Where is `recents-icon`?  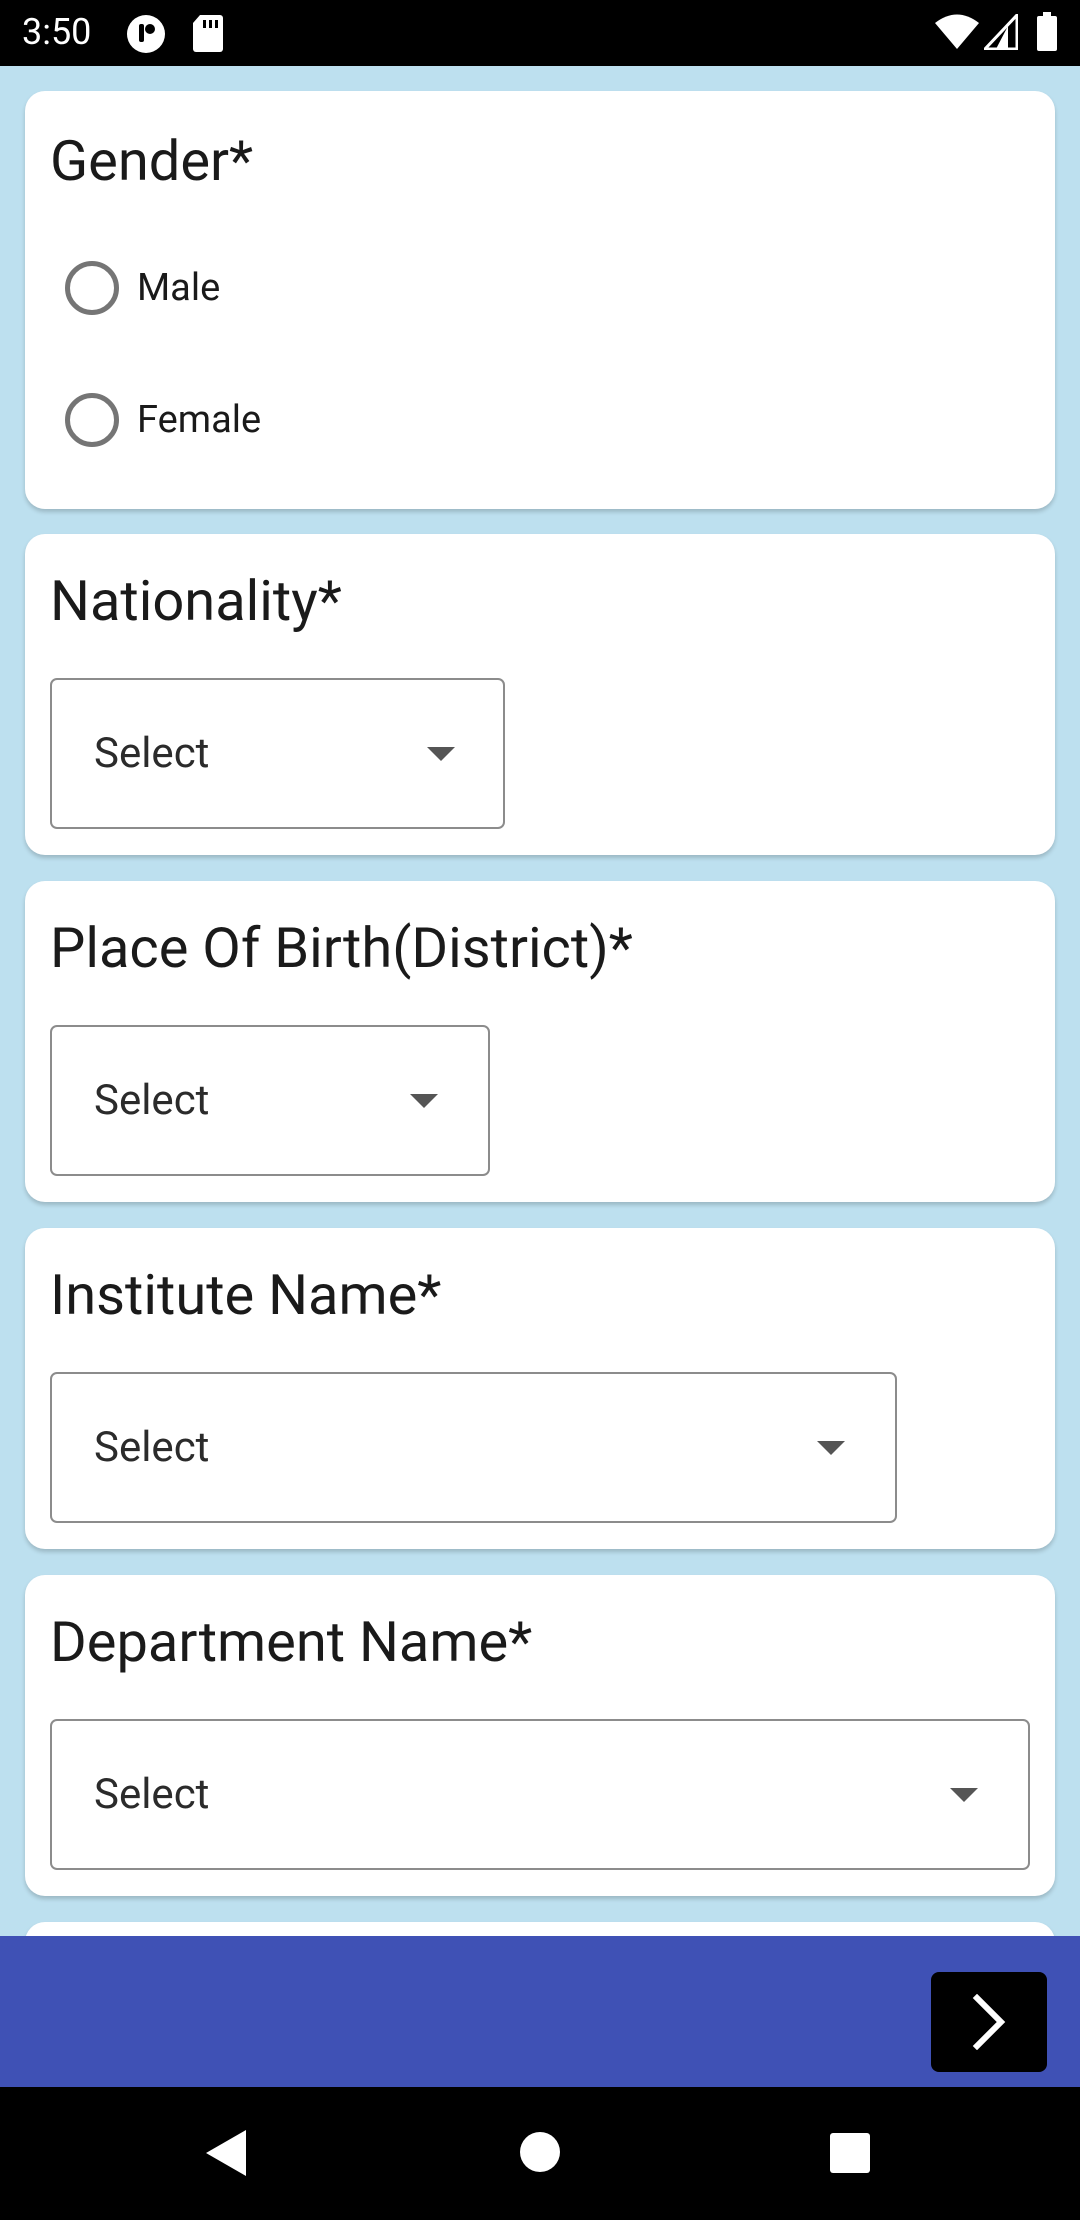 recents-icon is located at coordinates (850, 2153).